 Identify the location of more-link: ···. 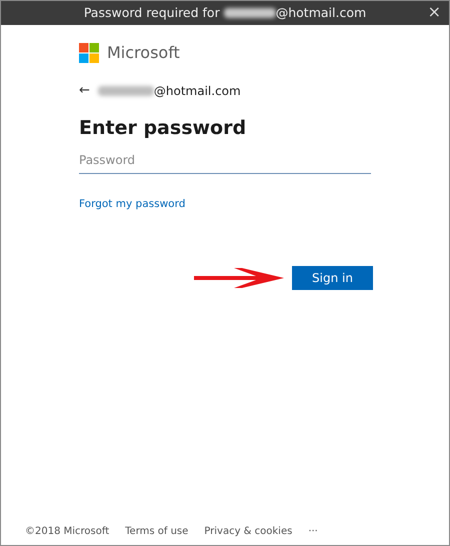
(313, 531).